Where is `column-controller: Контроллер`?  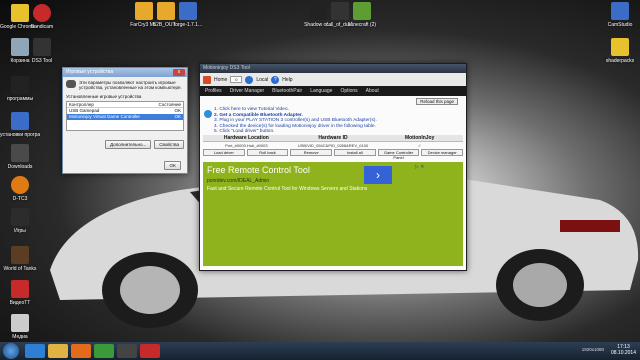
column-controller: Контроллер is located at coordinates (81, 104).